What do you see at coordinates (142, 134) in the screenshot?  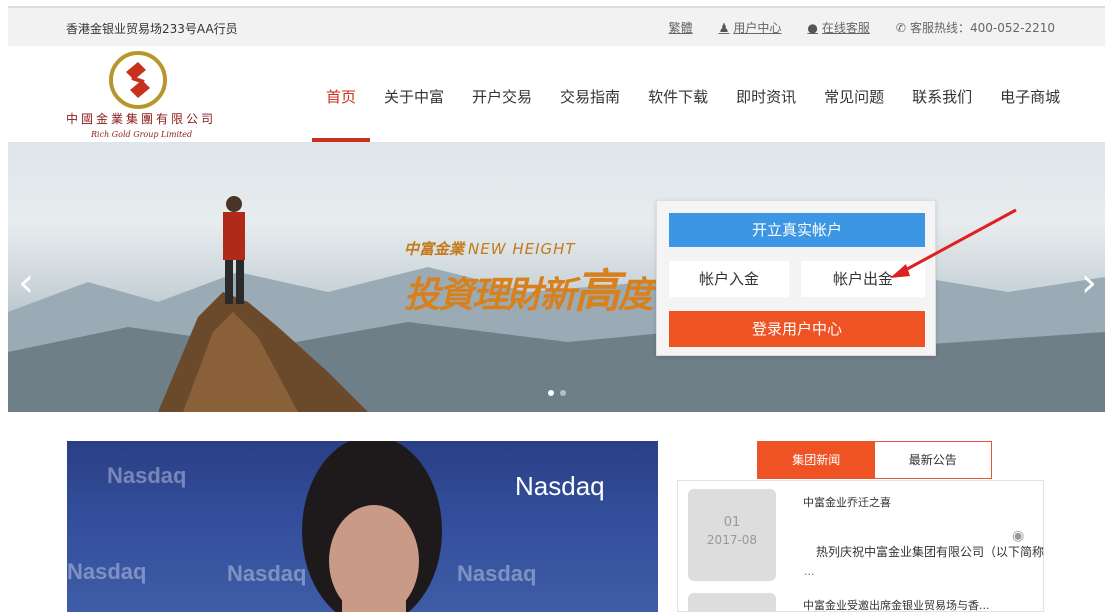 I see `logo-english-name: Rich Gold Group Limited` at bounding box center [142, 134].